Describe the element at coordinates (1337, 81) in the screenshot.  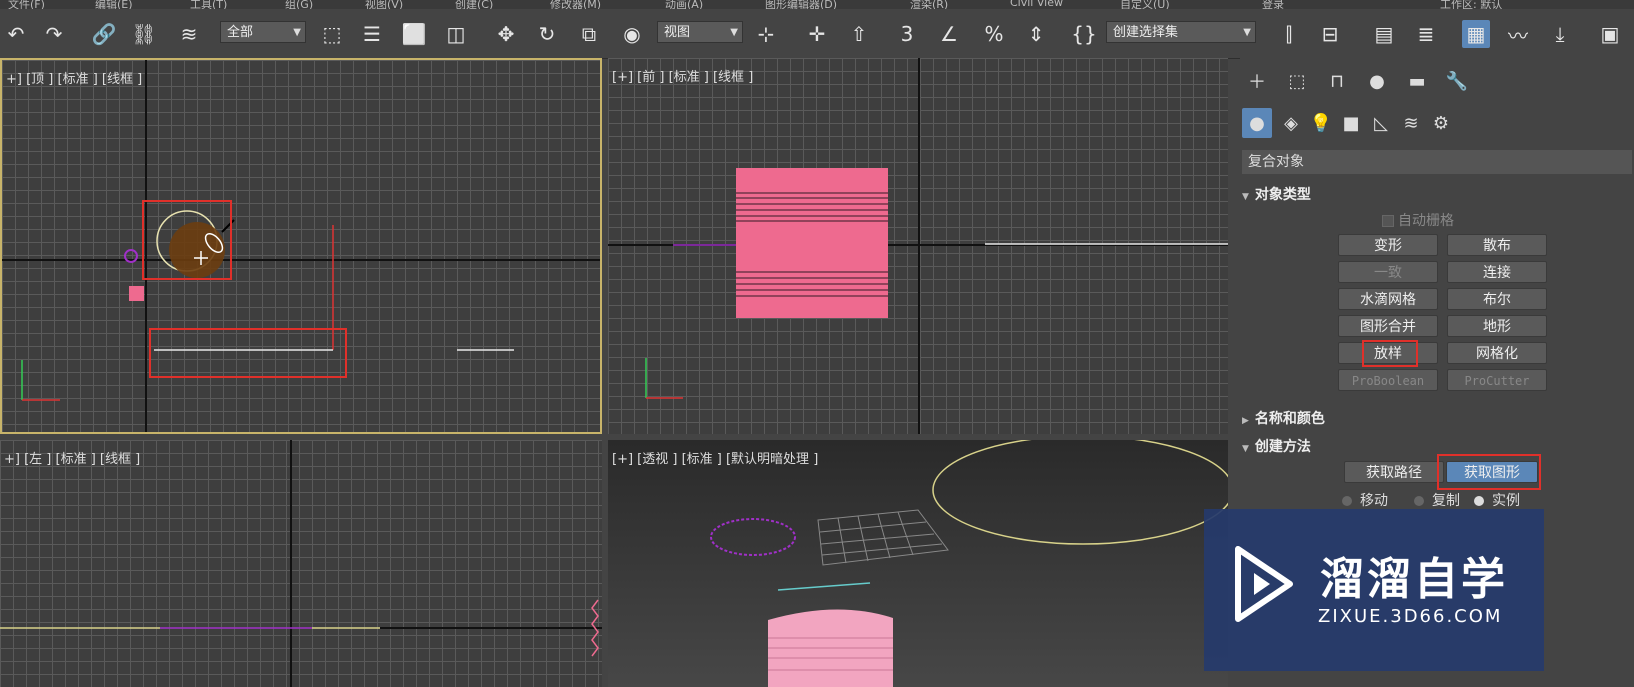
I see `hierarchy-tab-icon: ⊓` at that location.